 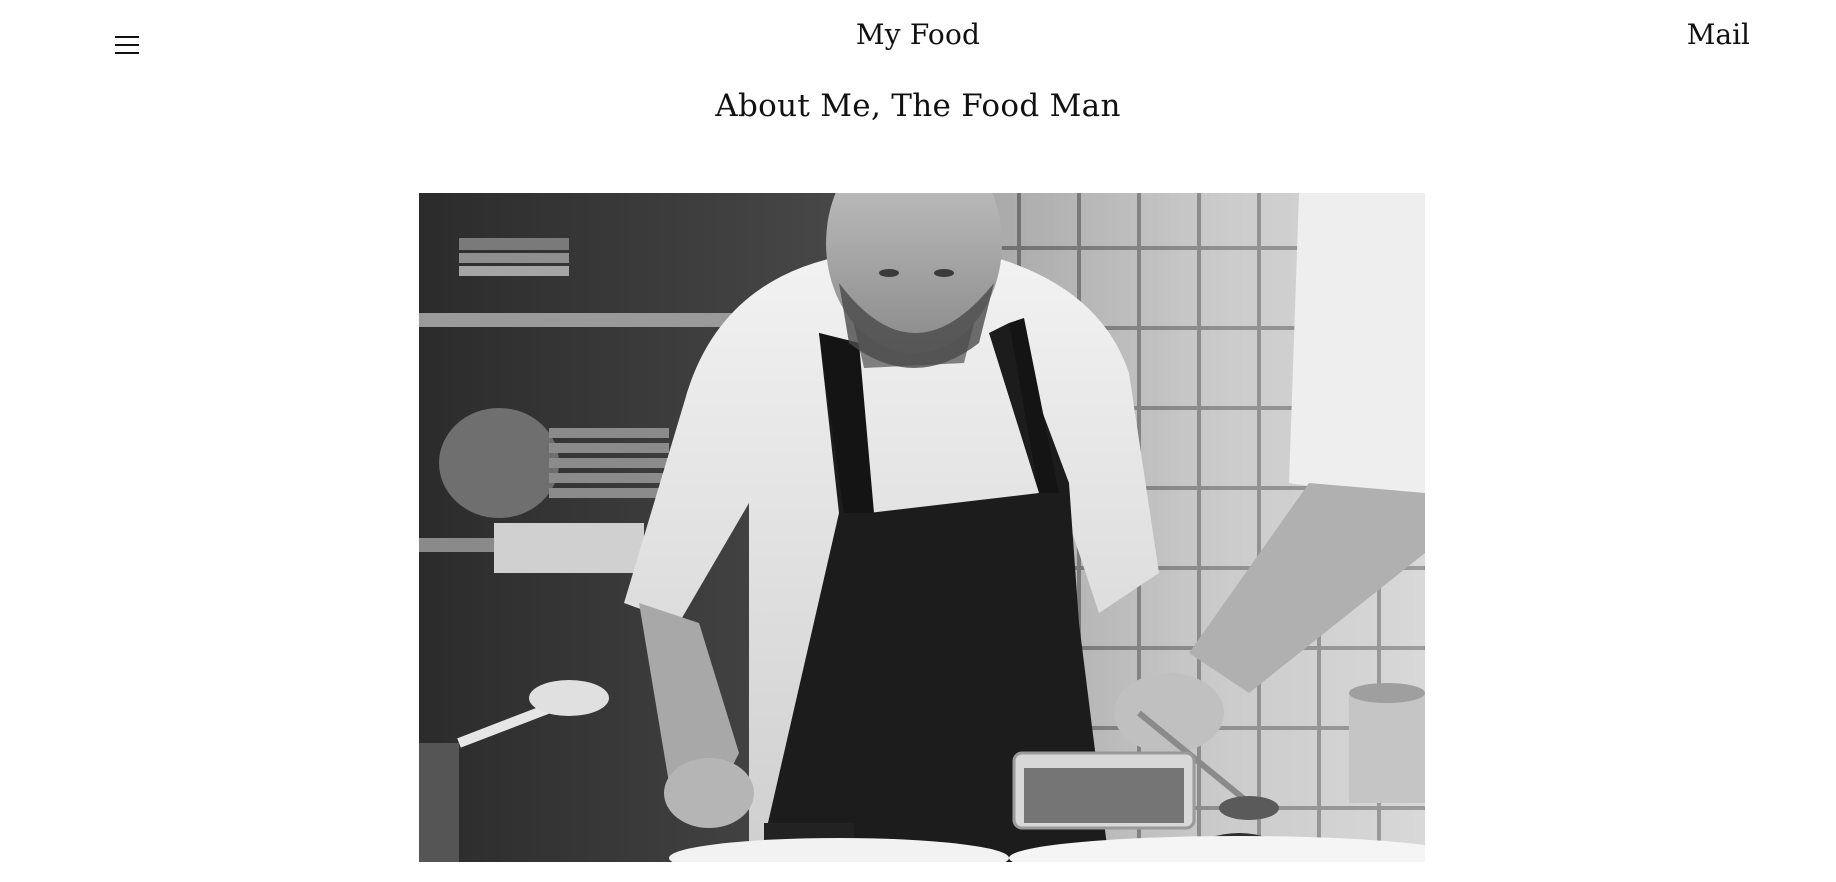 I want to click on site-brand-link: My Food, so click(x=918, y=34).